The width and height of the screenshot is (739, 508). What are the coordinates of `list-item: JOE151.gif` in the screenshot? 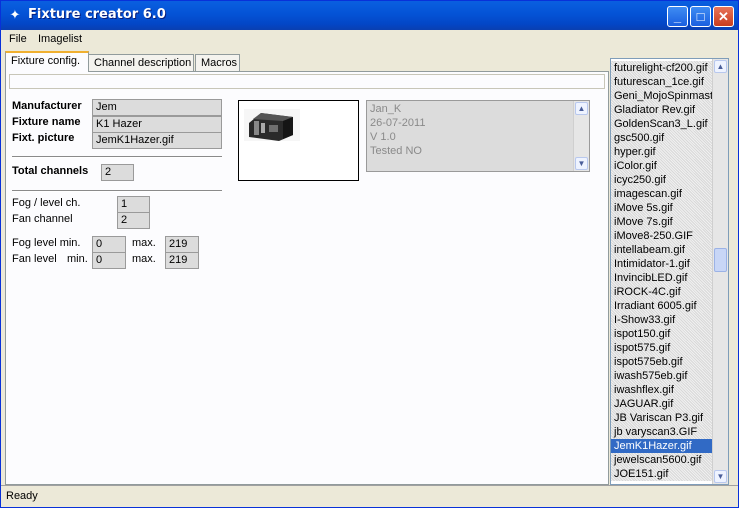 It's located at (661, 474).